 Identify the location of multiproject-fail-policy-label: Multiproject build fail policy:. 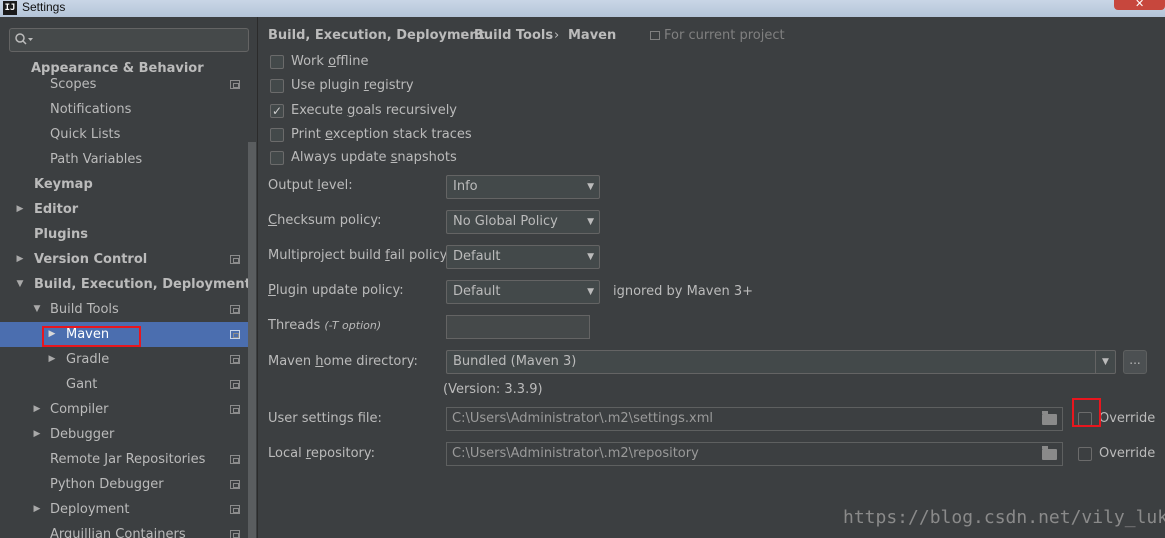
(359, 255).